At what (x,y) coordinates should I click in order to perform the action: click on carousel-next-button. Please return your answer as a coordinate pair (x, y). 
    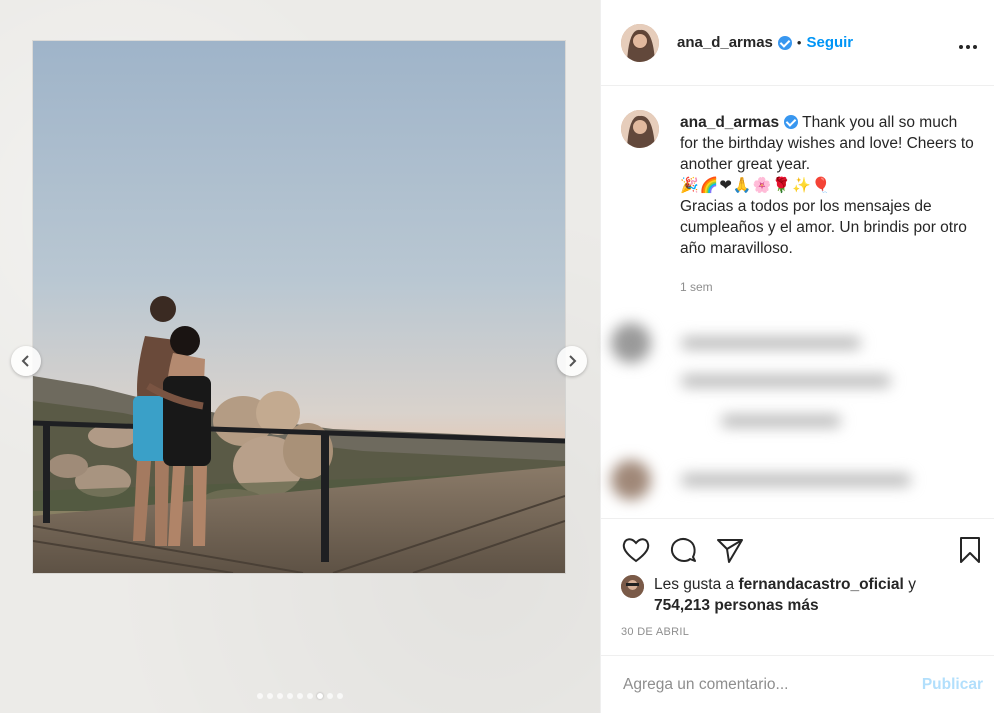
    Looking at the image, I should click on (572, 361).